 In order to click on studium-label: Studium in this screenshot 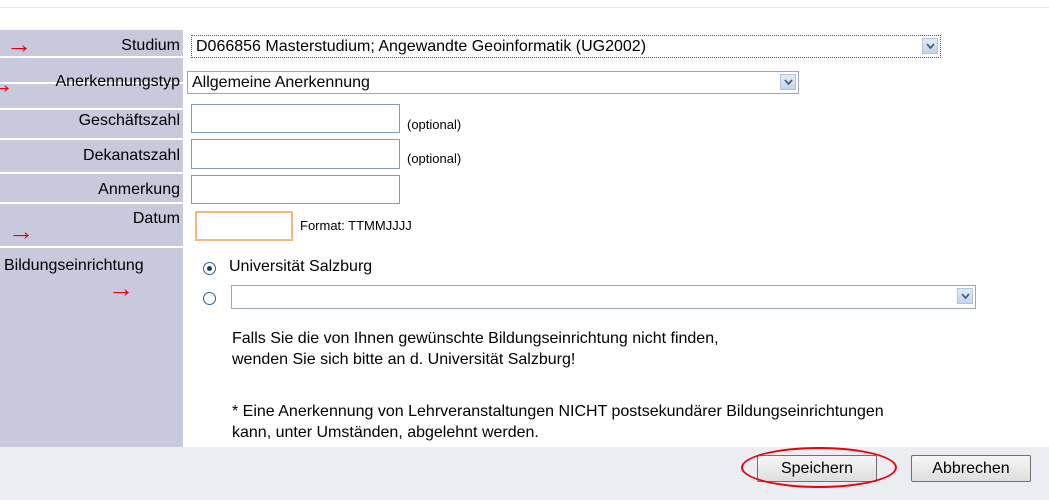, I will do `click(150, 45)`.